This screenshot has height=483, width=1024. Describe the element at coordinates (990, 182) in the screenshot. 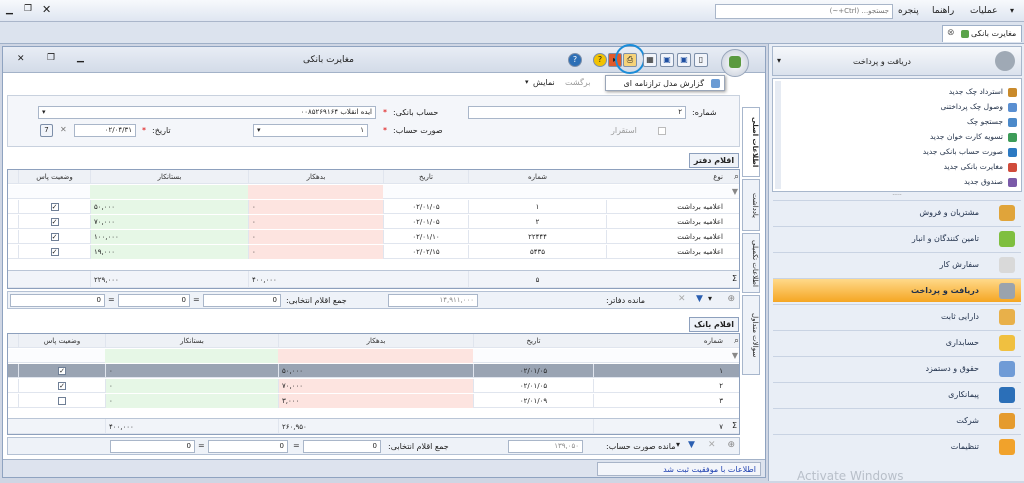

I see `sidebar-tree-item: صندوق جدید` at that location.